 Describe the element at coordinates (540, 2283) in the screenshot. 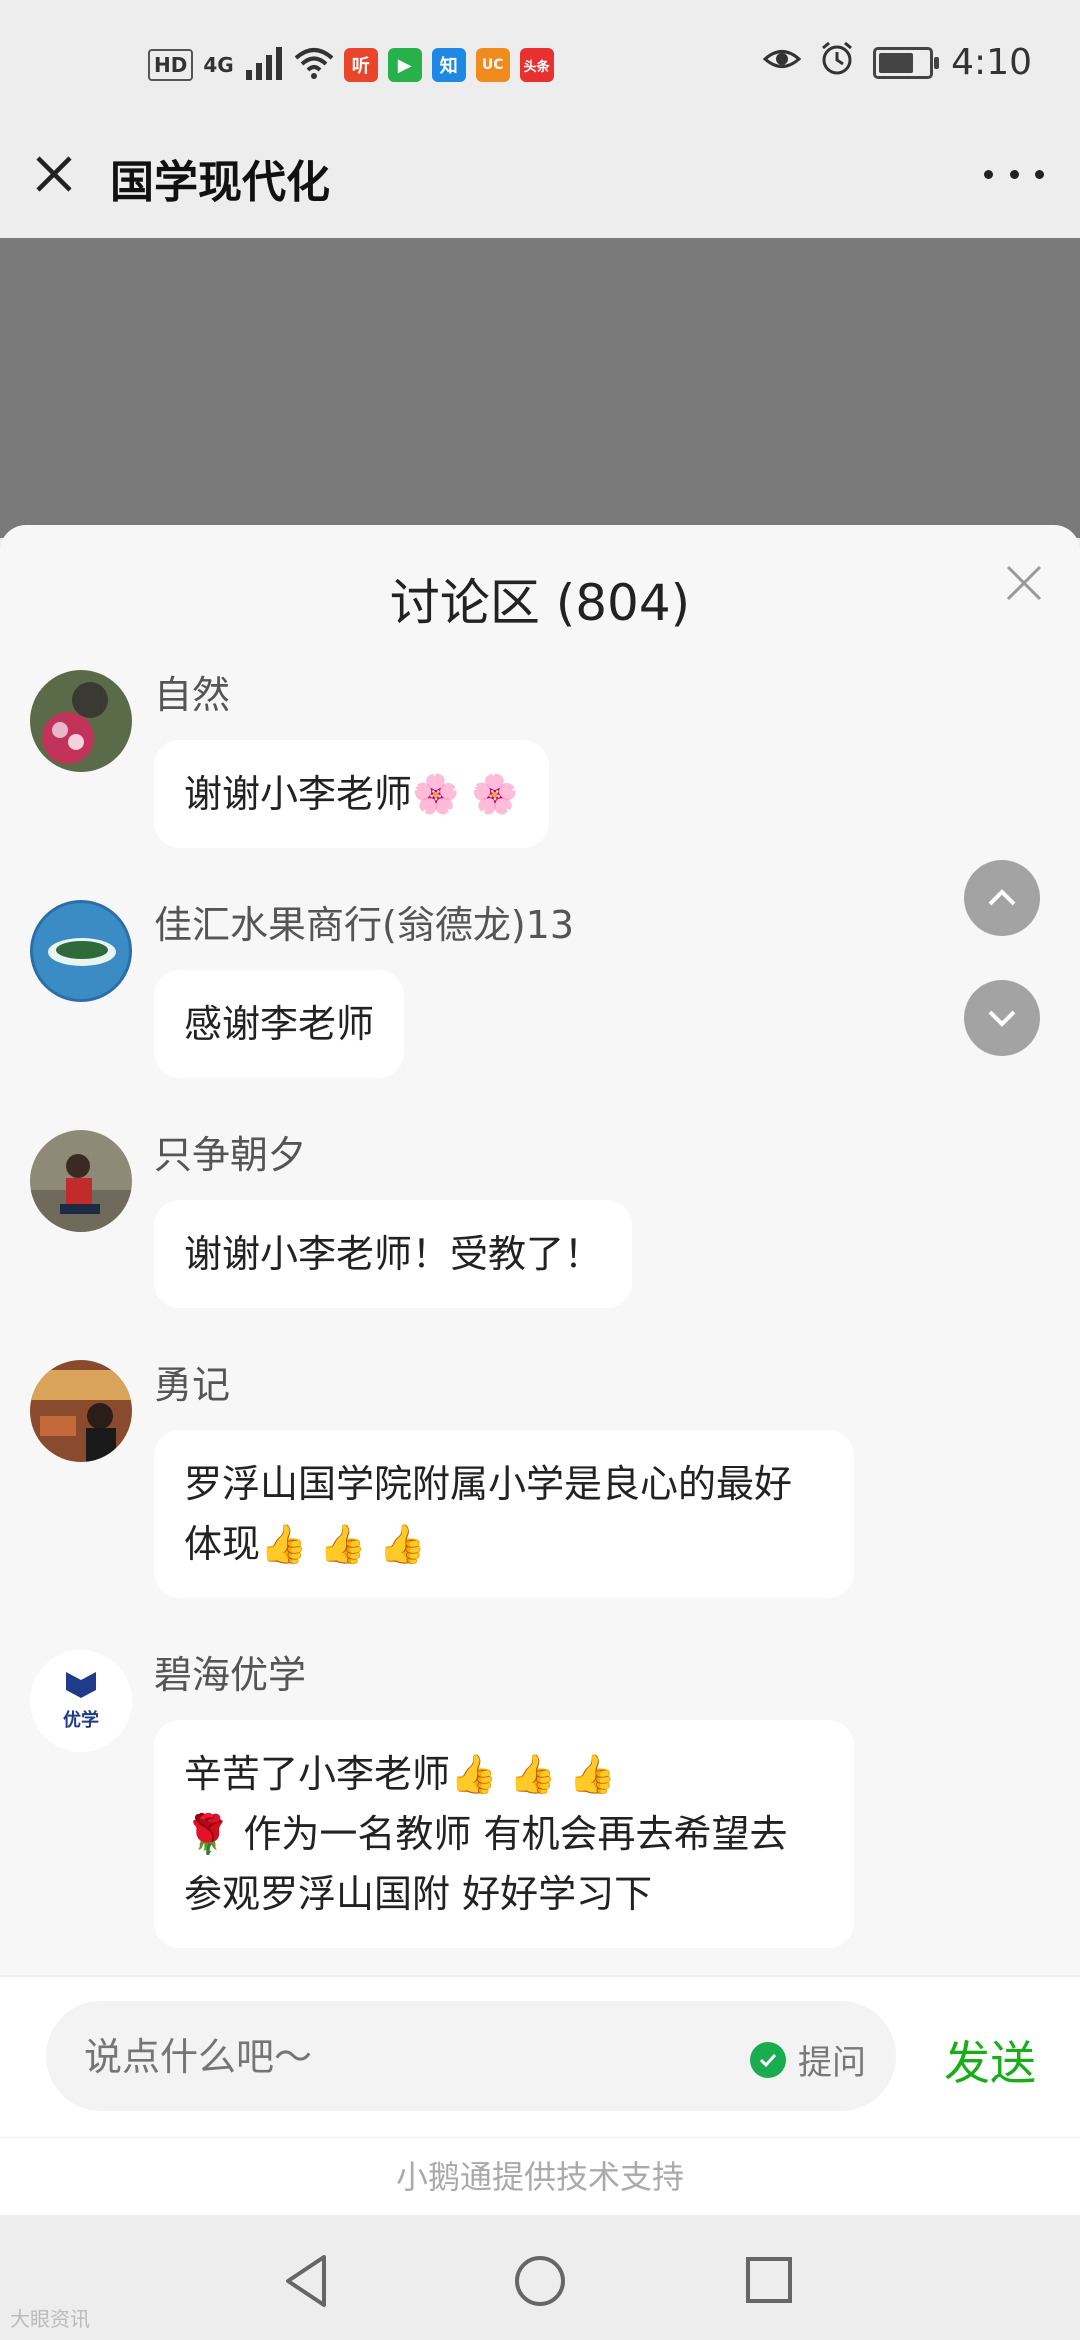

I see `home-icon` at that location.